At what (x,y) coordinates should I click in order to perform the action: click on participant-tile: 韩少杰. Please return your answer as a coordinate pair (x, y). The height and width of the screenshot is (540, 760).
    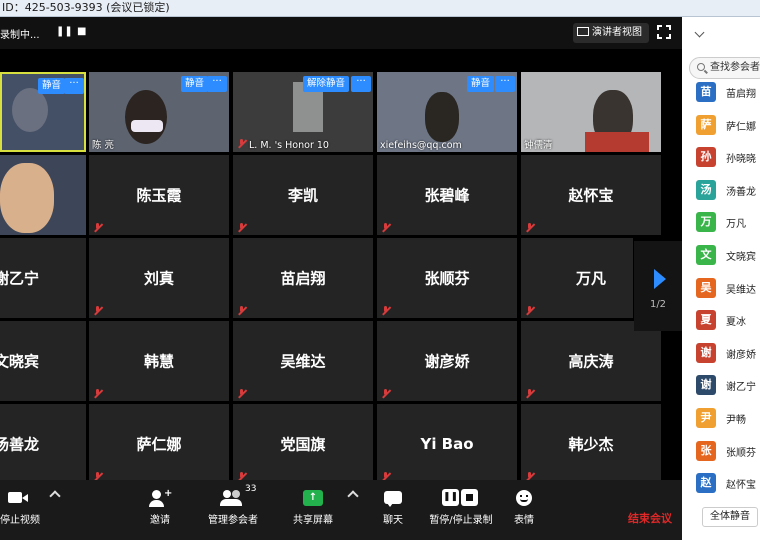
    Looking at the image, I should click on (591, 444).